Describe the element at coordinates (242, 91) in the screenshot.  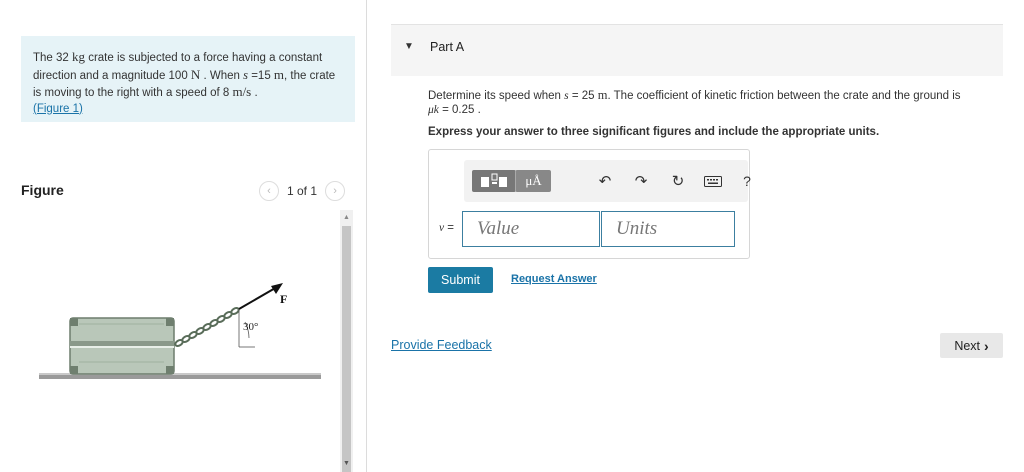
I see `speed-unit: m/s` at that location.